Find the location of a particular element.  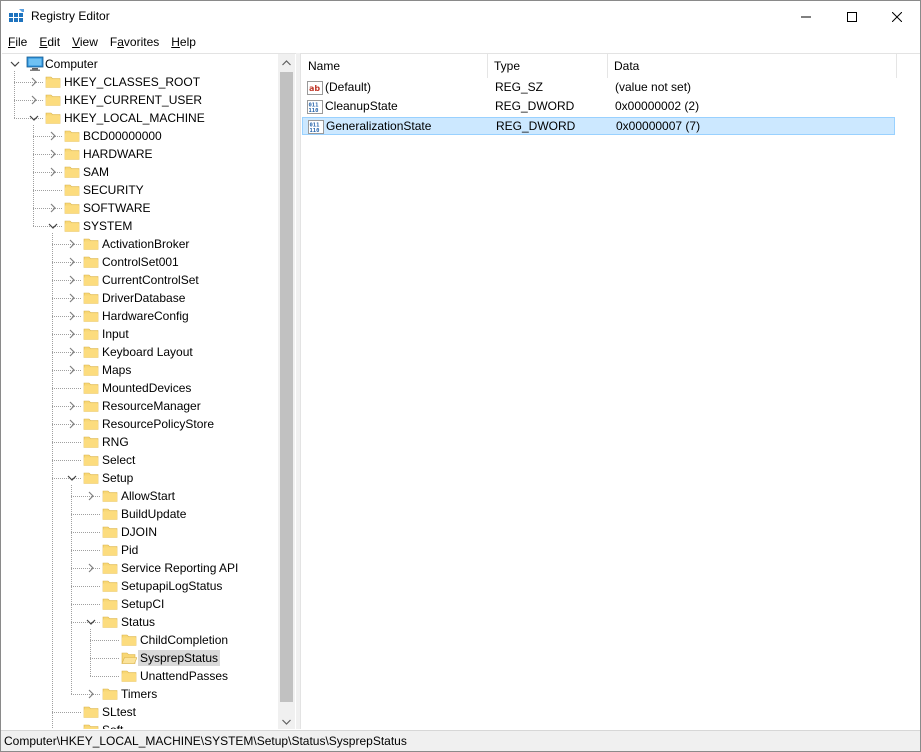

tree-node: ChildCompletion is located at coordinates (140, 640).